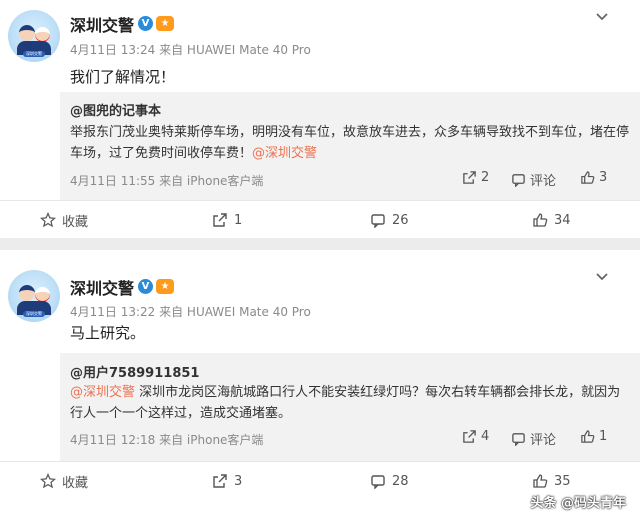  Describe the element at coordinates (603, 177) in the screenshot. I see `quoted-like-count: 3` at that location.